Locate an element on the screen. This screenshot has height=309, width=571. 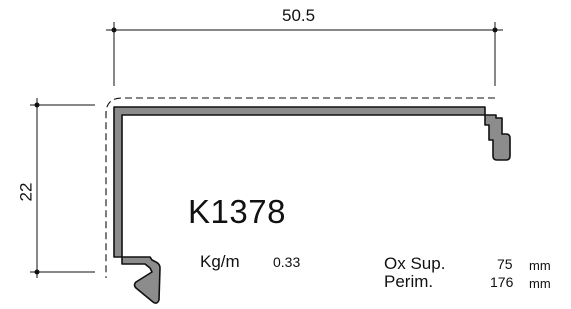
weight-value: 0.33 is located at coordinates (287, 262).